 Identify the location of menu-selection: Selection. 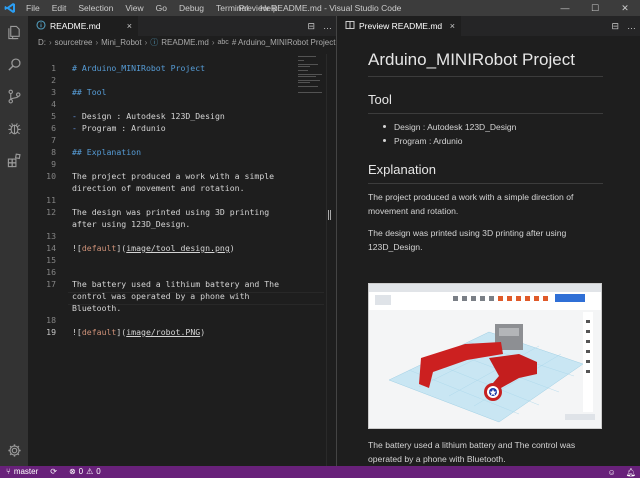
(95, 8).